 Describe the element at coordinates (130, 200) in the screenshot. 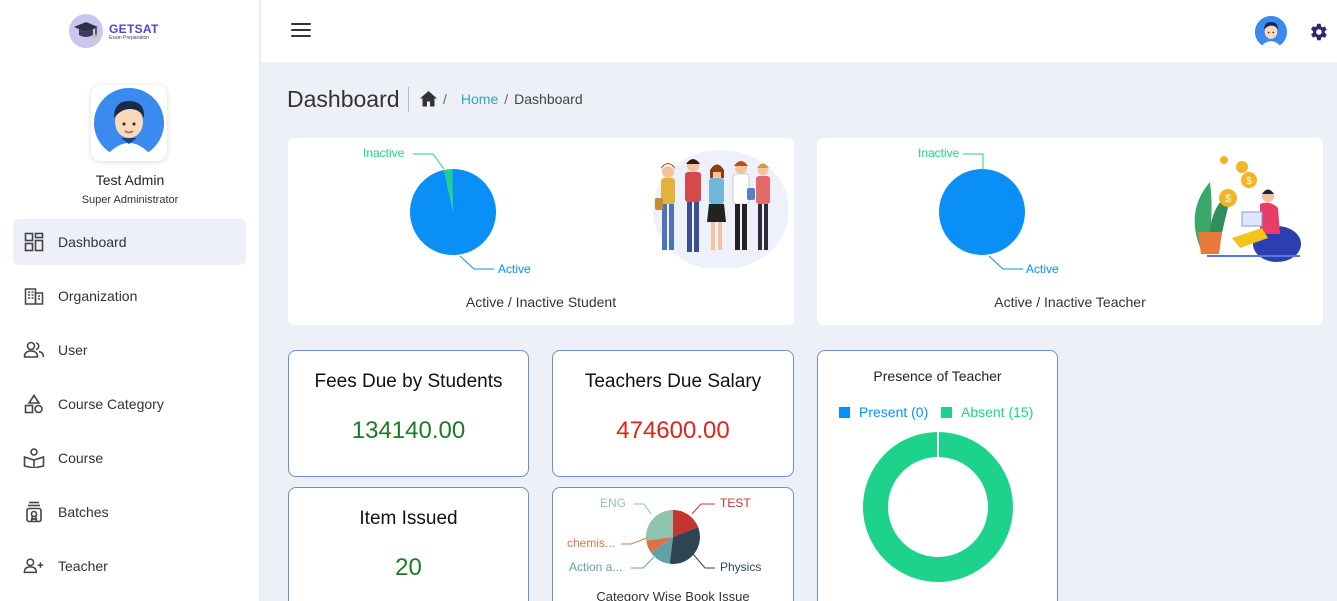

I see `profile-role: Super Administrator` at that location.